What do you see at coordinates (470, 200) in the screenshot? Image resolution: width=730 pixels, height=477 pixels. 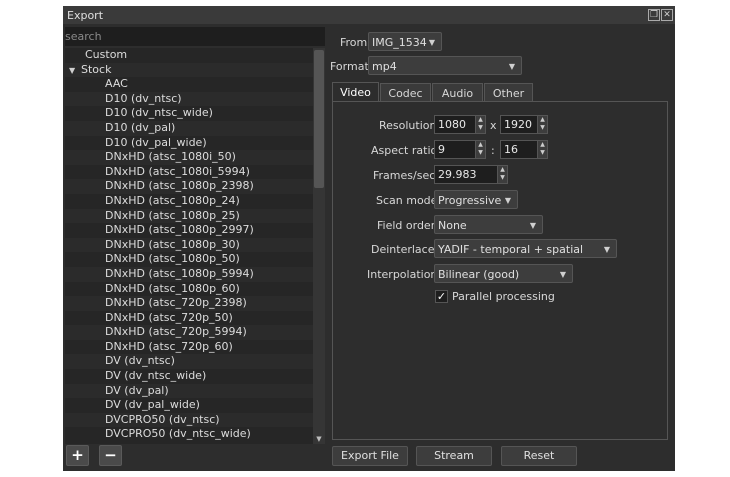 I see `scan-mode-value: Progressive` at bounding box center [470, 200].